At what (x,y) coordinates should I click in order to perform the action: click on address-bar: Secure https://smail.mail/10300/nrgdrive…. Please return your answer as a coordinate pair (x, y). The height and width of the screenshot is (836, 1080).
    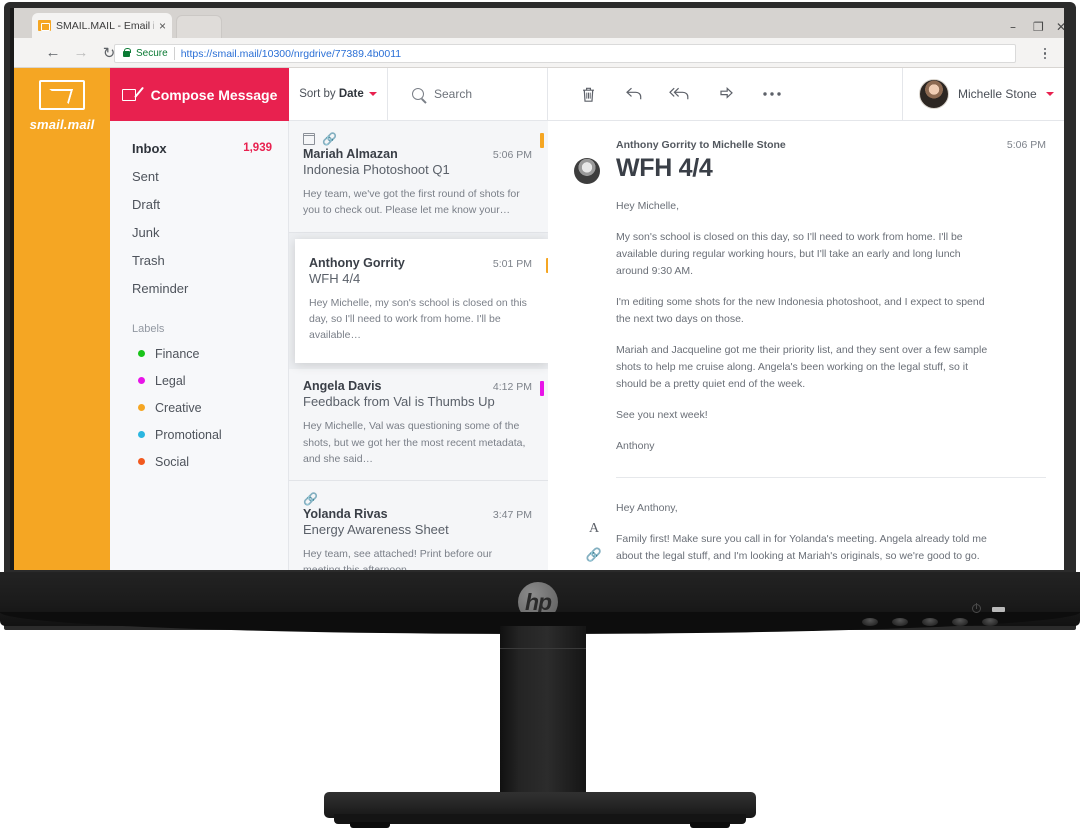
    Looking at the image, I should click on (565, 53).